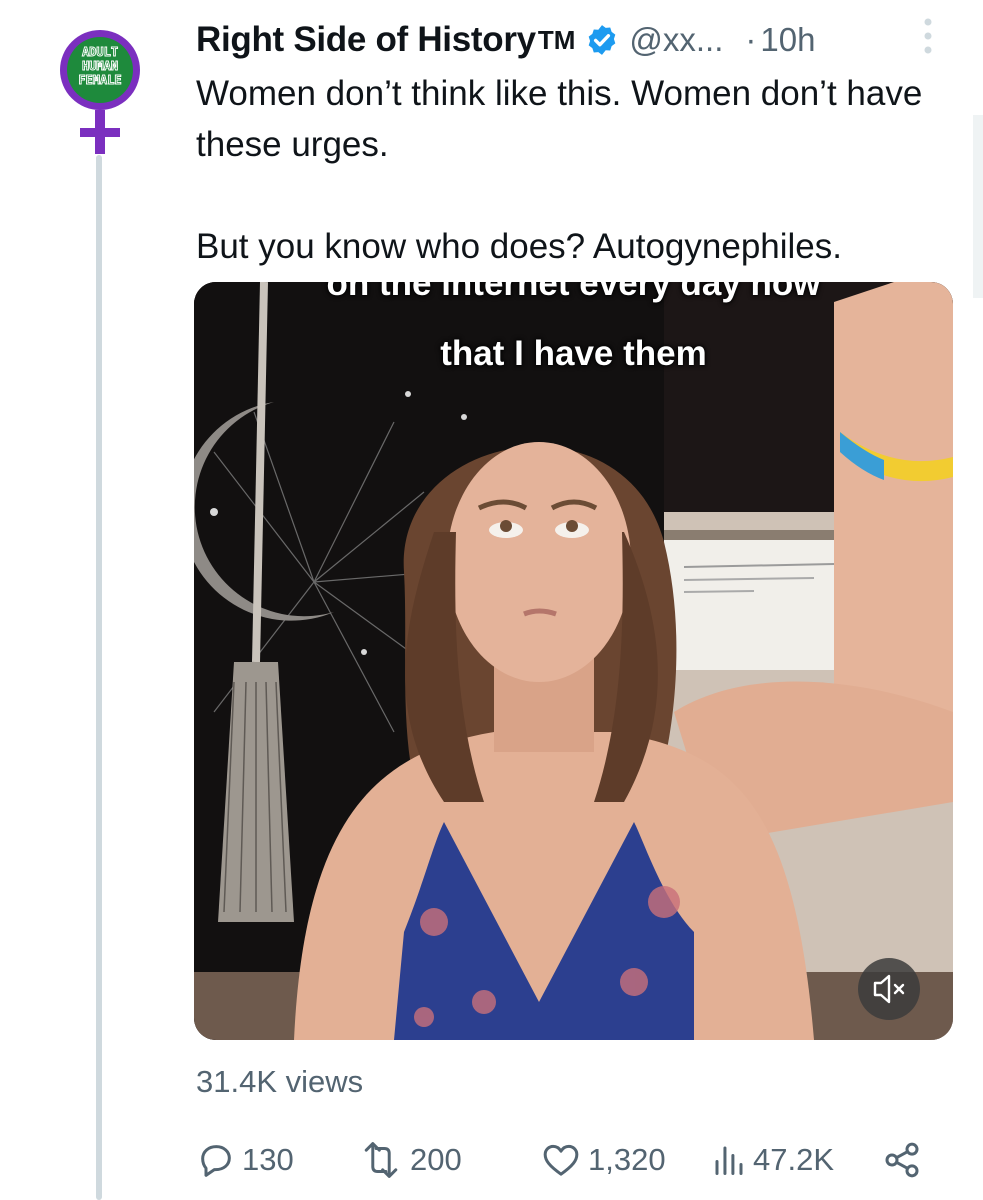  I want to click on tweet-timestamp: 10h, so click(787, 40).